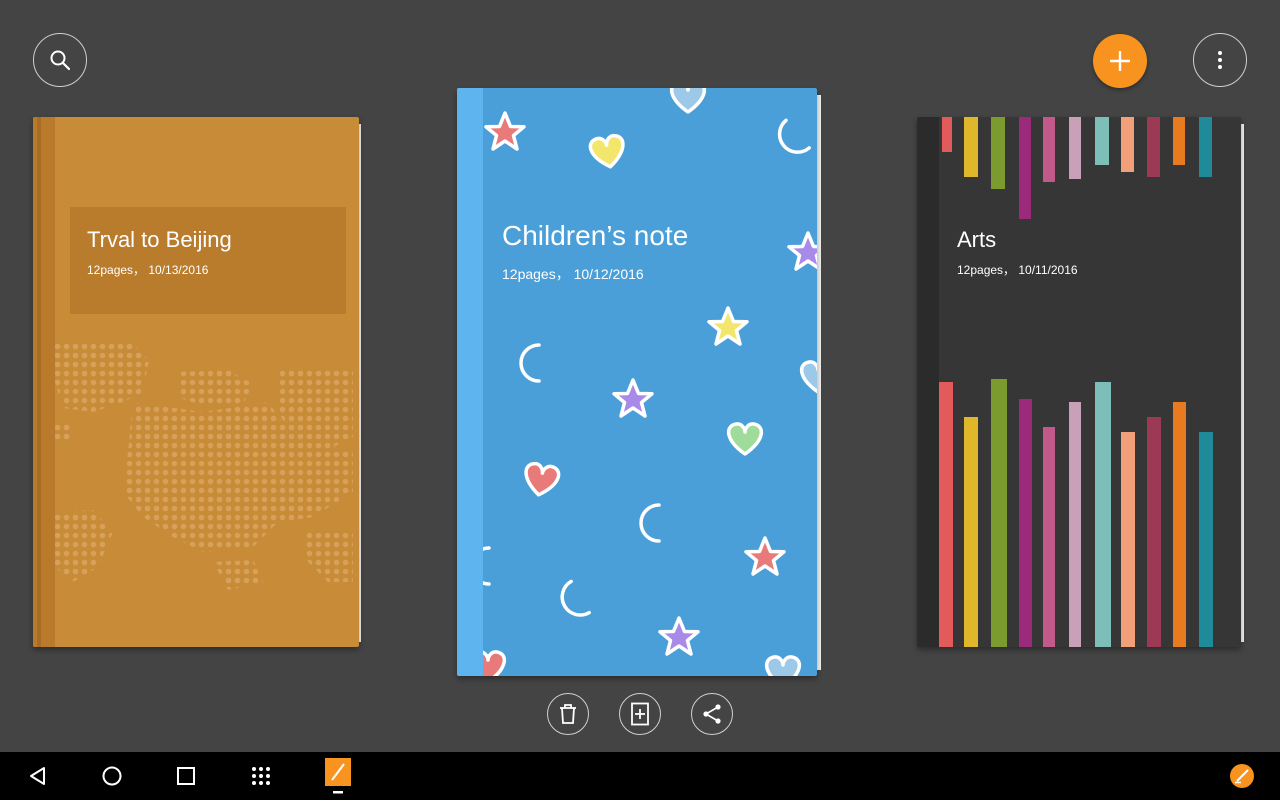 The height and width of the screenshot is (800, 1280). What do you see at coordinates (159, 239) in the screenshot?
I see `notebook-title: Trval to Beijing` at bounding box center [159, 239].